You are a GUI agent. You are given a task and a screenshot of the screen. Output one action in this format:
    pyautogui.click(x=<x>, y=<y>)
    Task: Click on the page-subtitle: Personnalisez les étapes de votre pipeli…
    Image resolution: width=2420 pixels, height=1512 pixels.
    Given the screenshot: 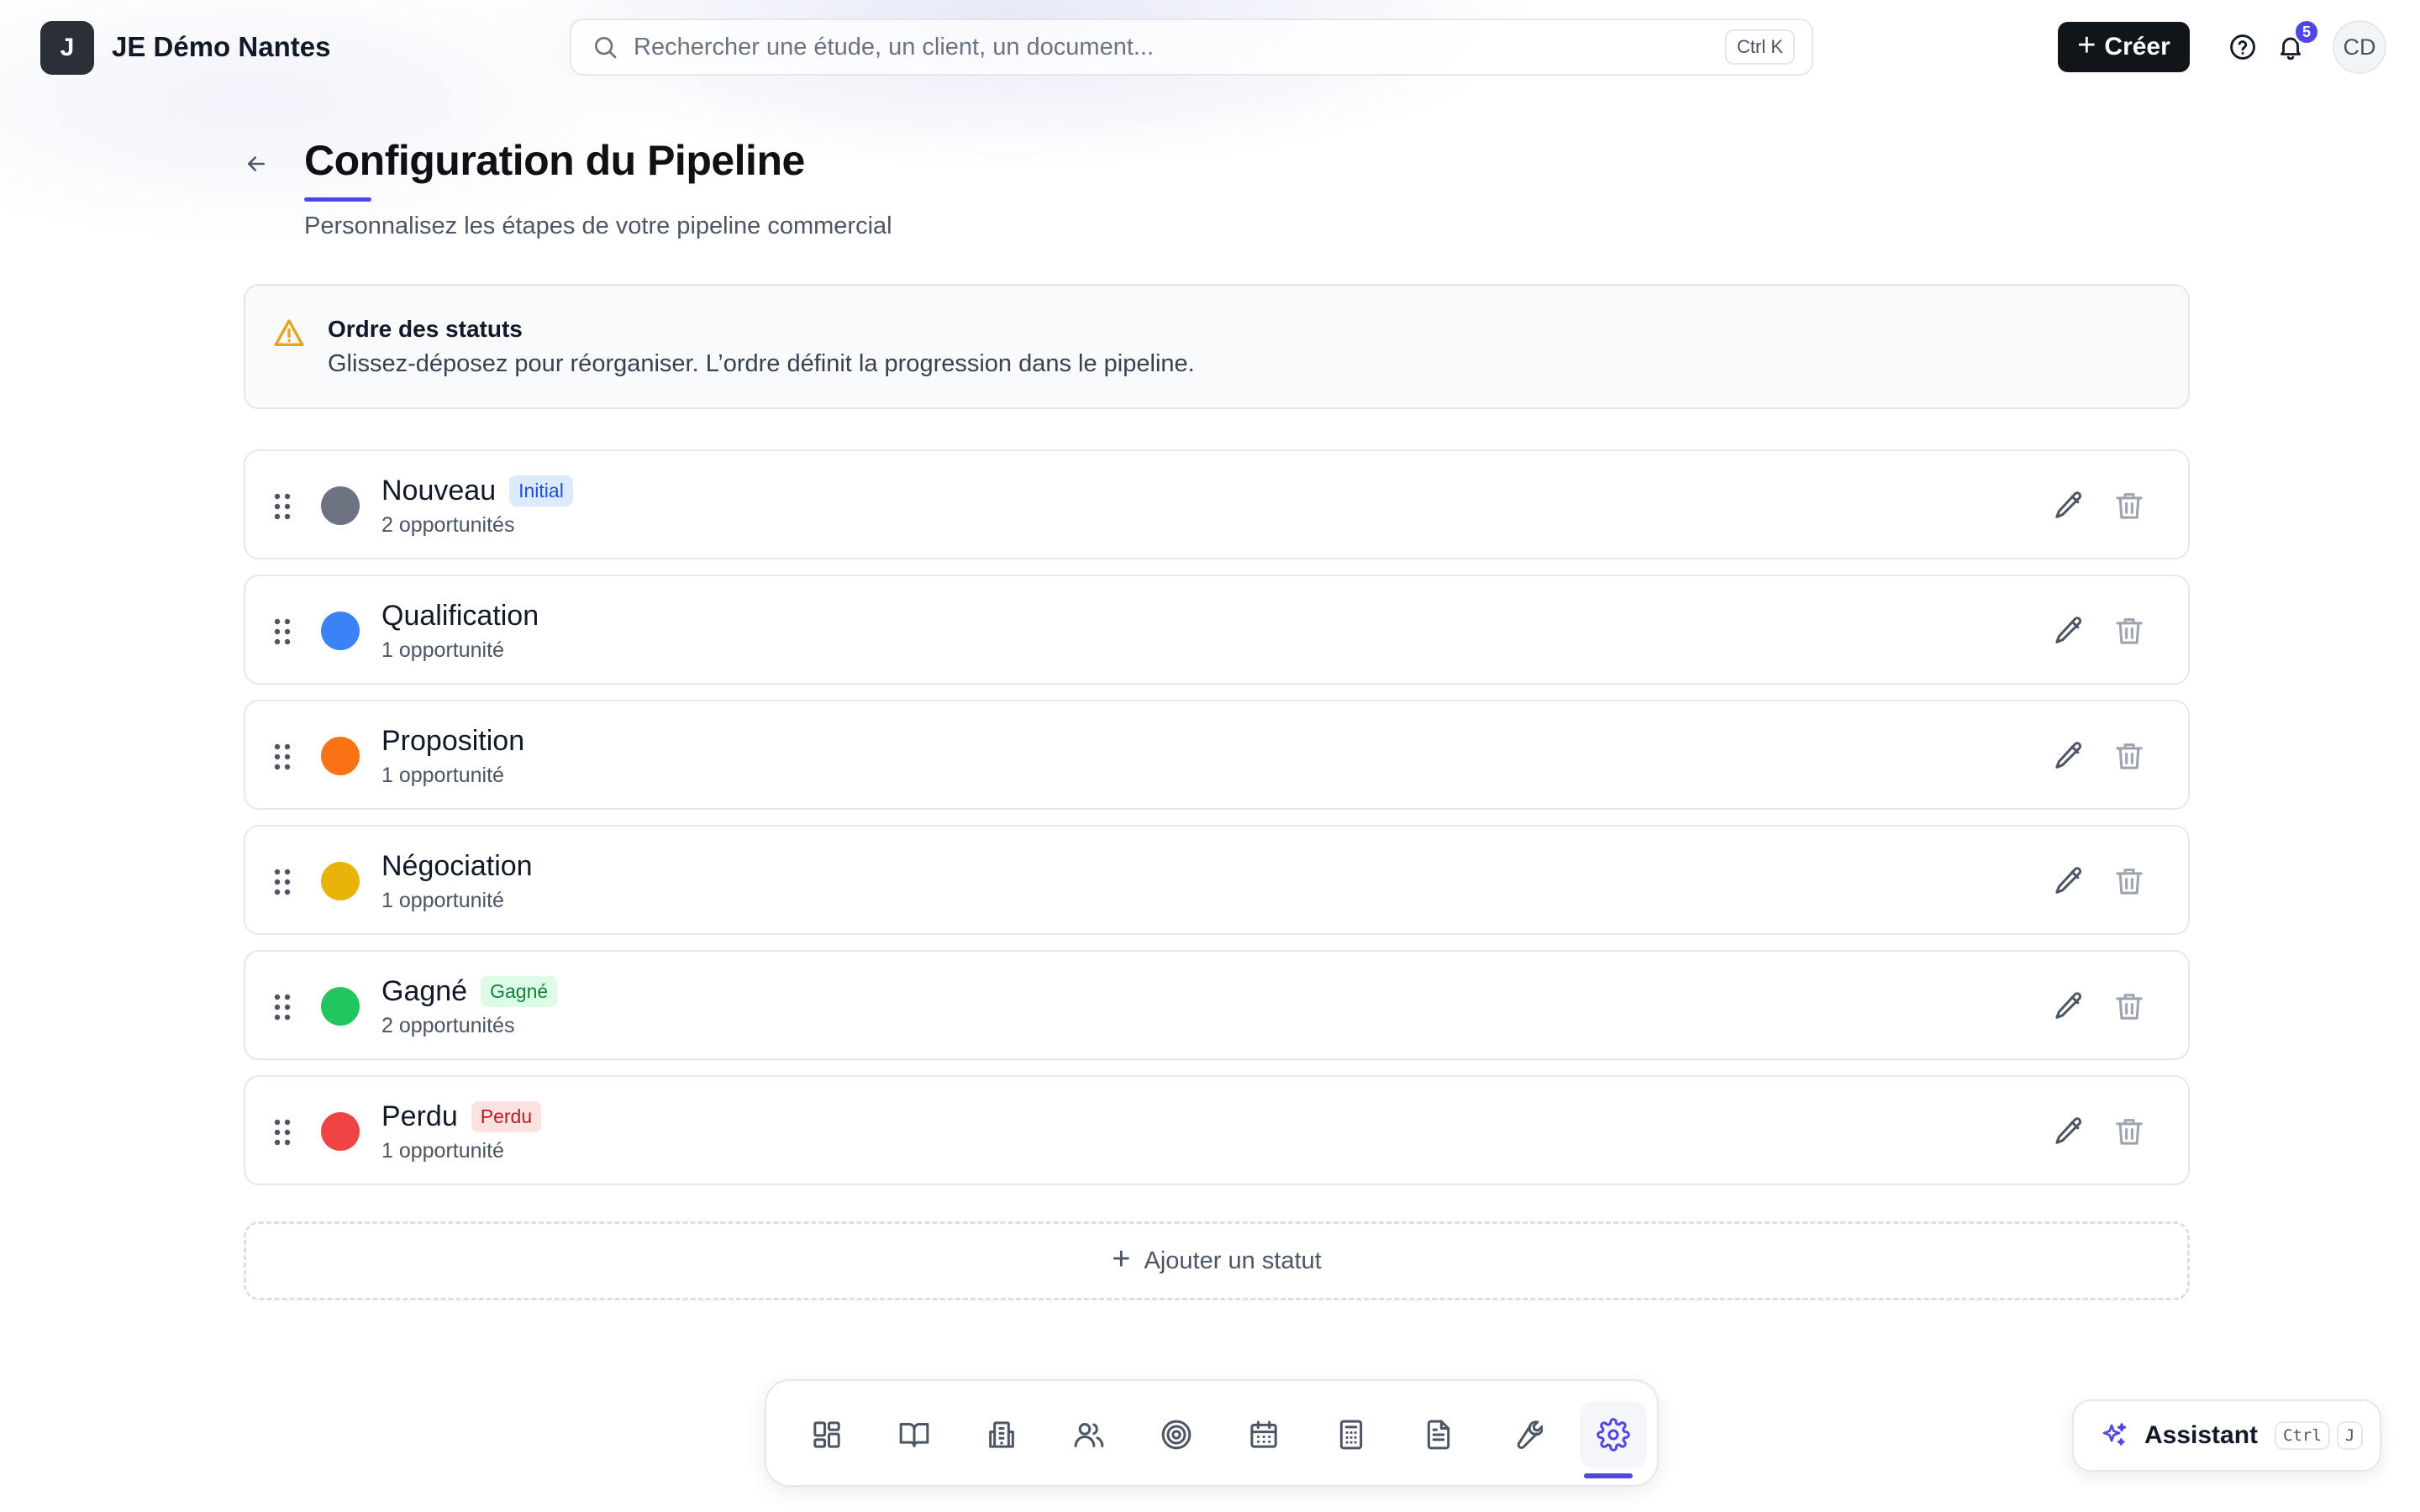 What is the action you would take?
    pyautogui.click(x=598, y=226)
    